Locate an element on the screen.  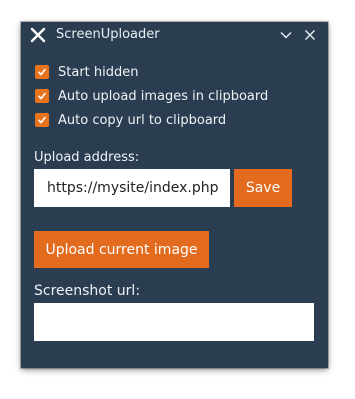
auto-upload-label: Auto upload images in clipboard is located at coordinates (163, 96).